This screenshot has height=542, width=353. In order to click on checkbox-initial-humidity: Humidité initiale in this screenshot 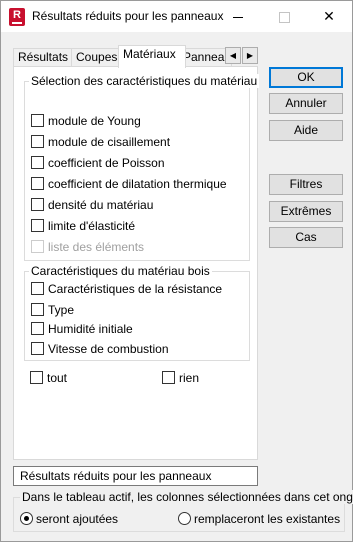, I will do `click(82, 330)`.